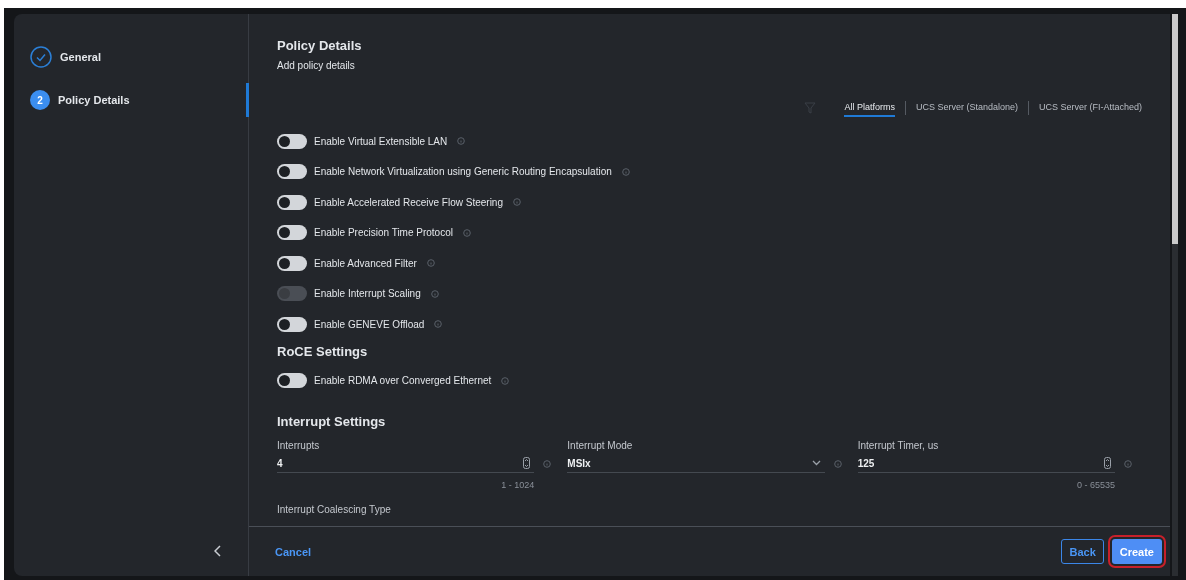 Image resolution: width=1186 pixels, height=580 pixels. What do you see at coordinates (1095, 486) in the screenshot?
I see `range-hint: 0 - 65535` at bounding box center [1095, 486].